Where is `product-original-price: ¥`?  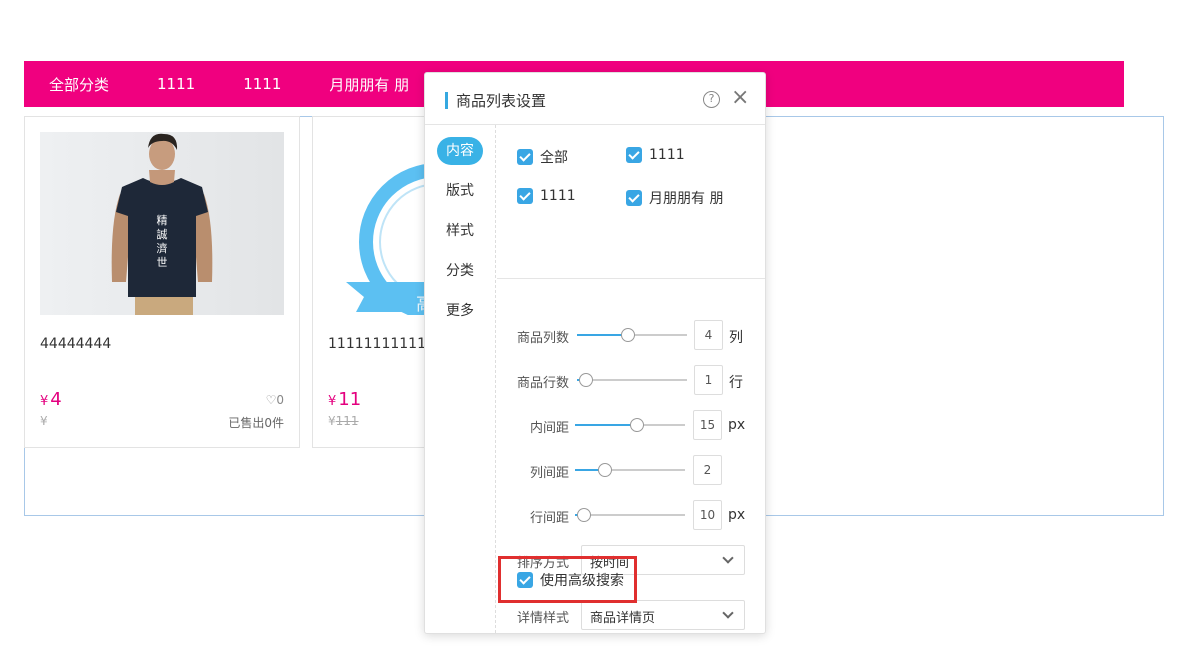 product-original-price: ¥ is located at coordinates (44, 421).